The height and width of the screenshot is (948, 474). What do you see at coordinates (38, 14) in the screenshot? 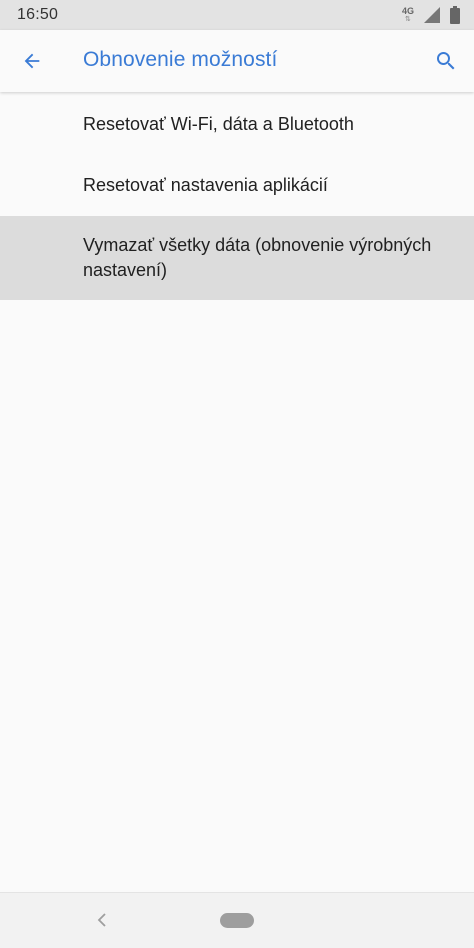
I see `status-time: 16:50` at bounding box center [38, 14].